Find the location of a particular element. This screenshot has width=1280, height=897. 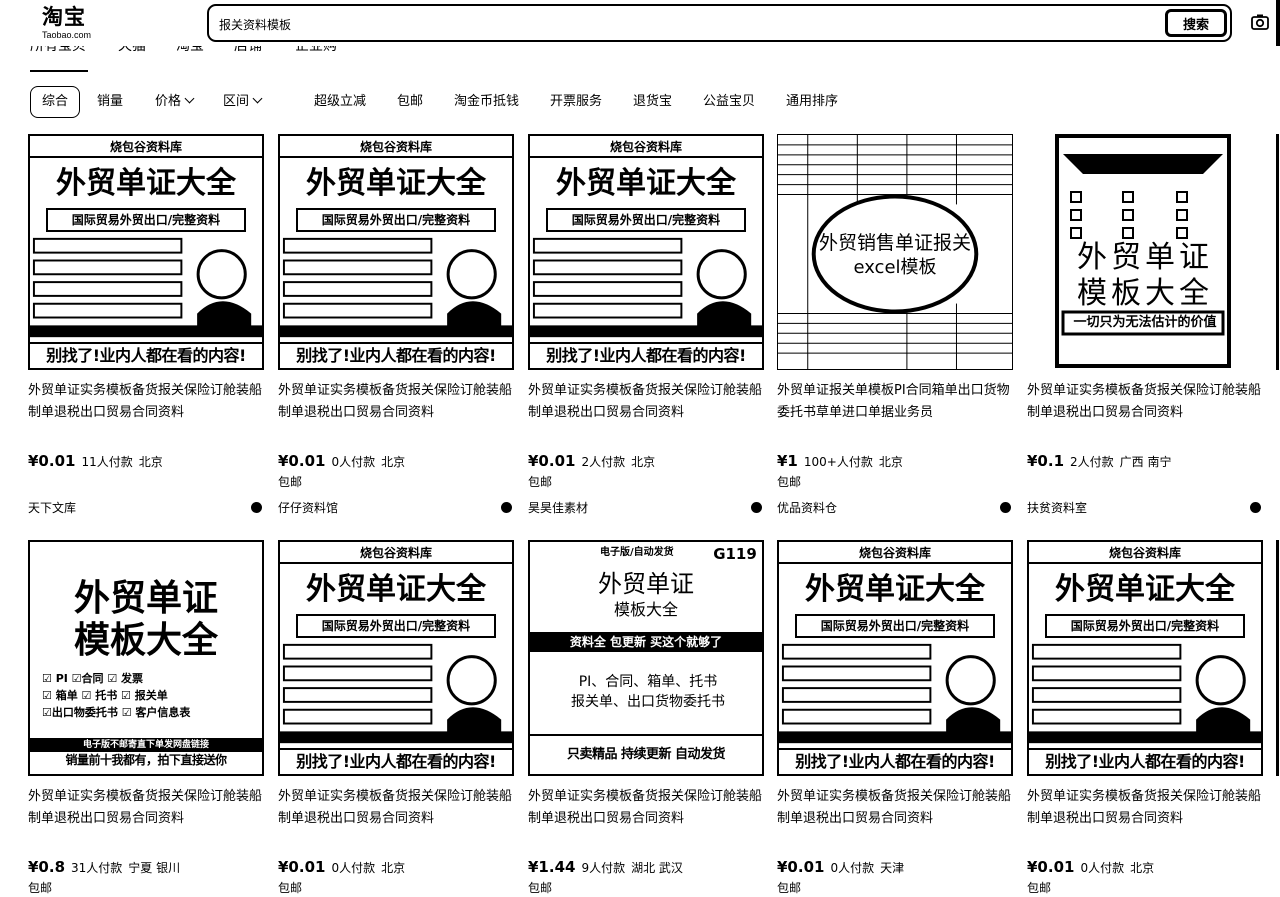

search-button: 搜索 is located at coordinates (1196, 23).